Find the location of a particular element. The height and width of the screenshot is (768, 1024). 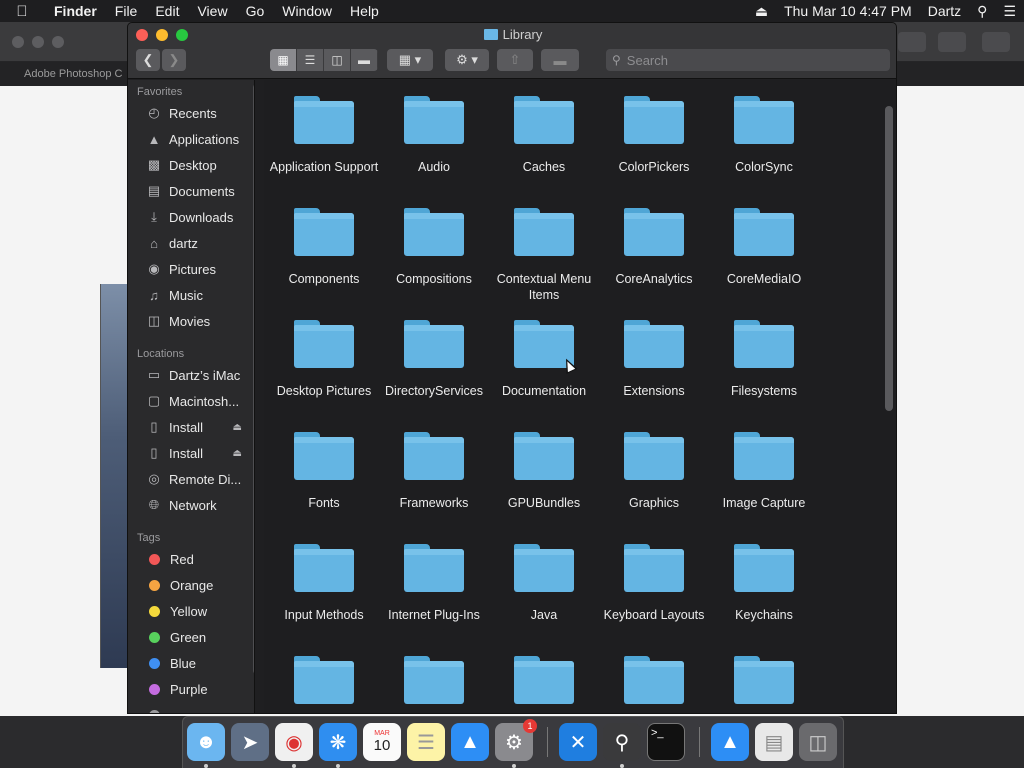

sidebar-item-desktop: ▩ Desktop is located at coordinates (188, 165).